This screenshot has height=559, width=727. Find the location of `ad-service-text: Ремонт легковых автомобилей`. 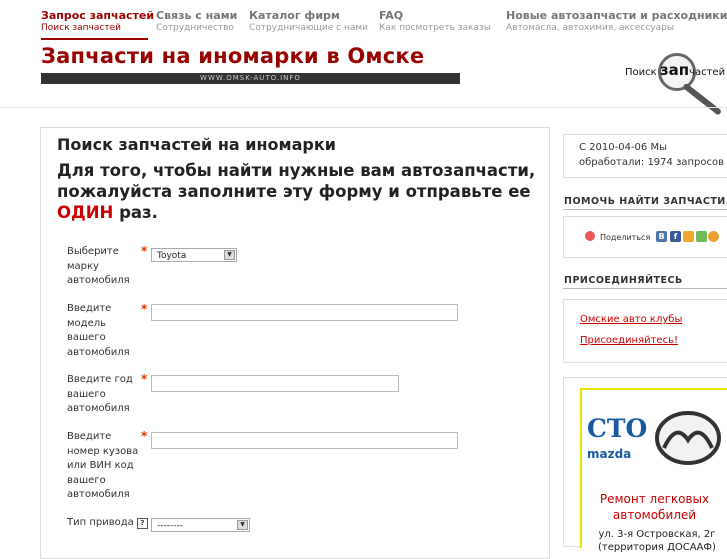

ad-service-text: Ремонт легковых автомобилей is located at coordinates (654, 507).